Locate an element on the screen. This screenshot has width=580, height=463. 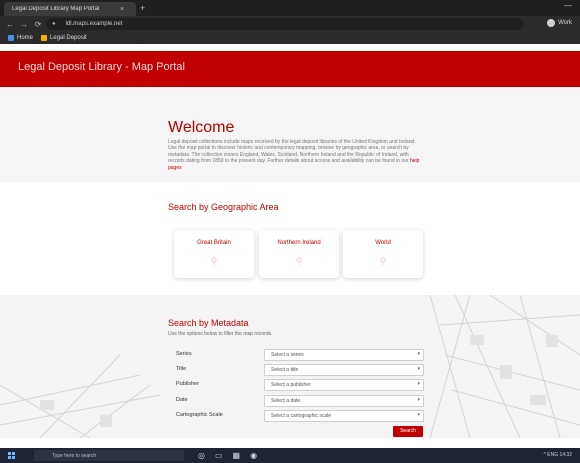
forward-icon: → is located at coordinates (24, 24).